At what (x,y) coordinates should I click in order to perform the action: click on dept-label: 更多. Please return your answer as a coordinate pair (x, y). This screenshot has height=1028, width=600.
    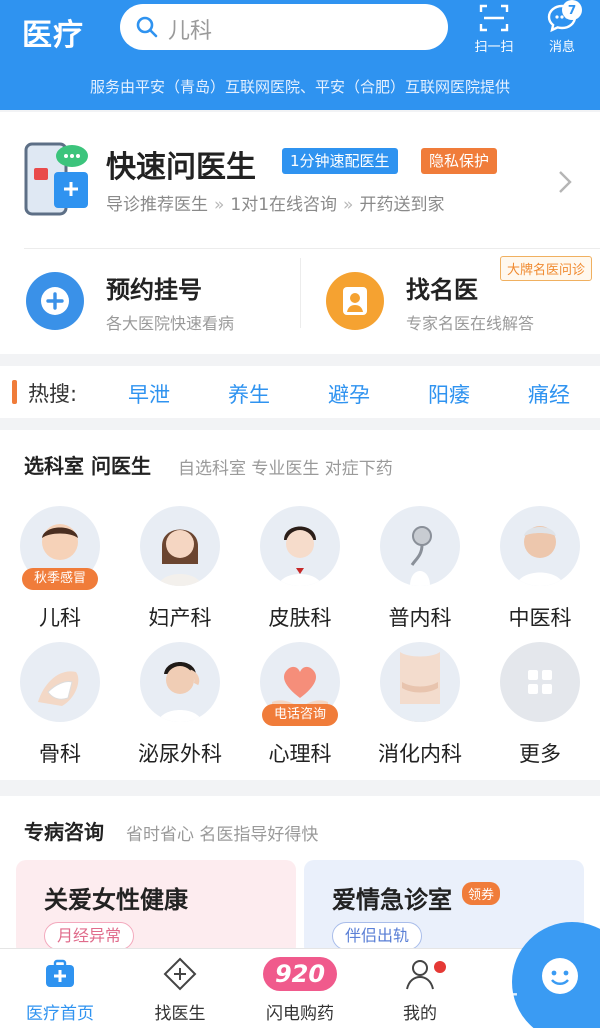
    Looking at the image, I should click on (540, 754).